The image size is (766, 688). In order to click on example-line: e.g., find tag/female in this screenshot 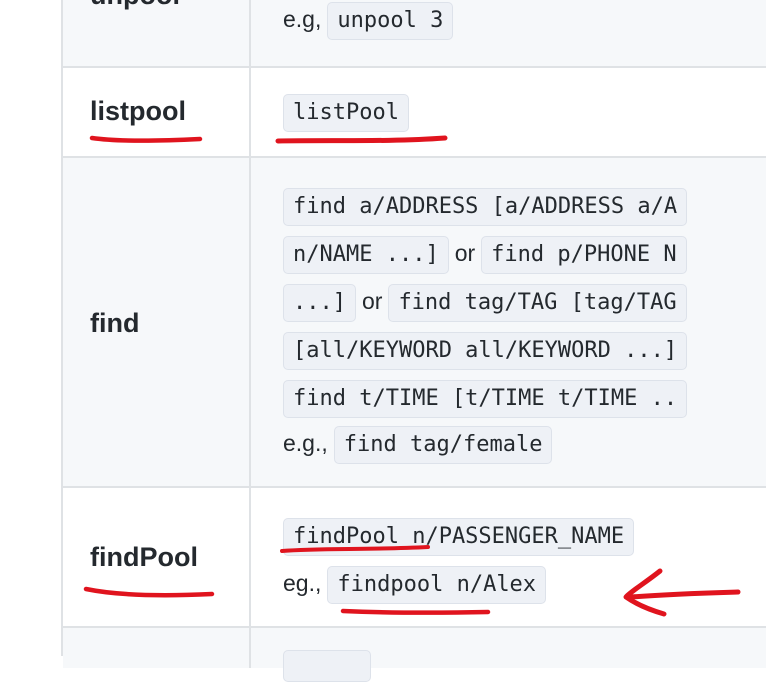, I will do `click(418, 445)`.